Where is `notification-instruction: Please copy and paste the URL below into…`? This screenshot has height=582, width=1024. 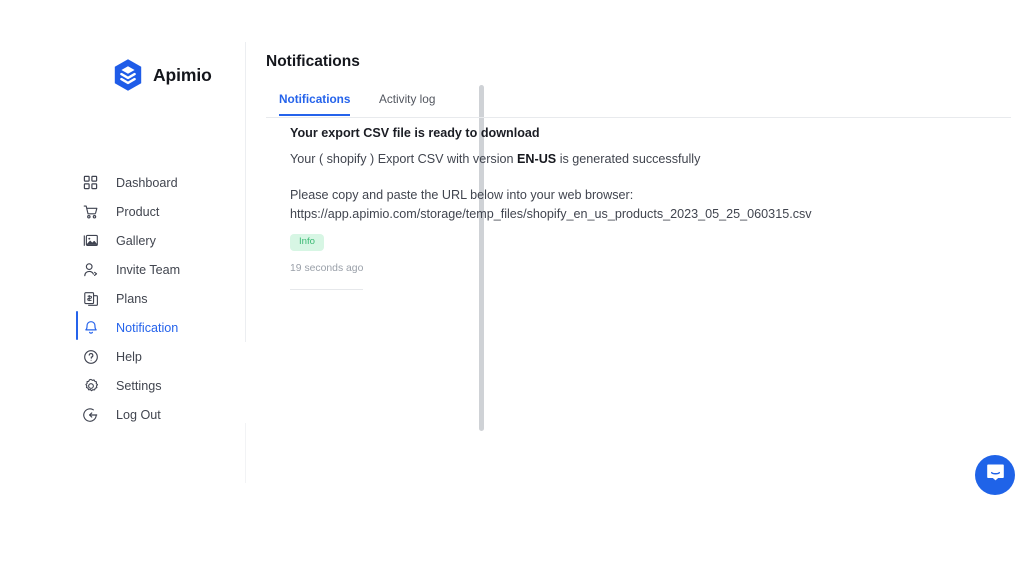
notification-instruction: Please copy and paste the URL below into… is located at coordinates (462, 195).